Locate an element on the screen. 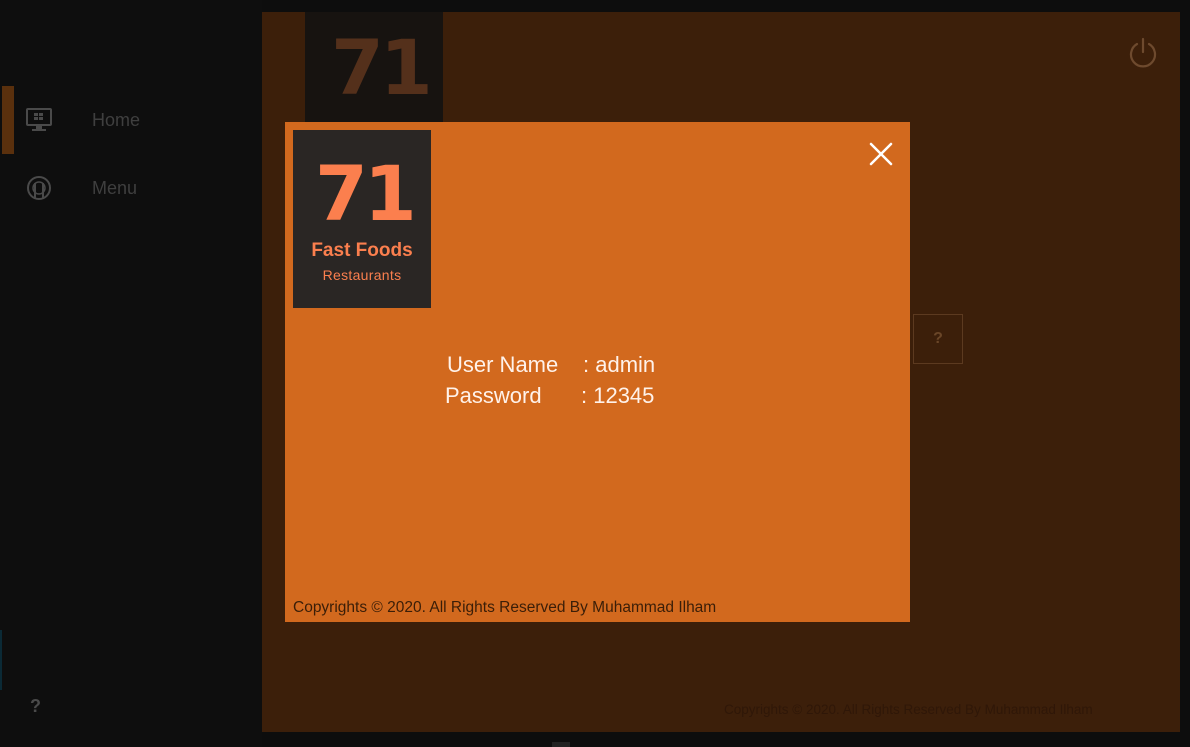  sidebar-item-label: Menu is located at coordinates (115, 187).